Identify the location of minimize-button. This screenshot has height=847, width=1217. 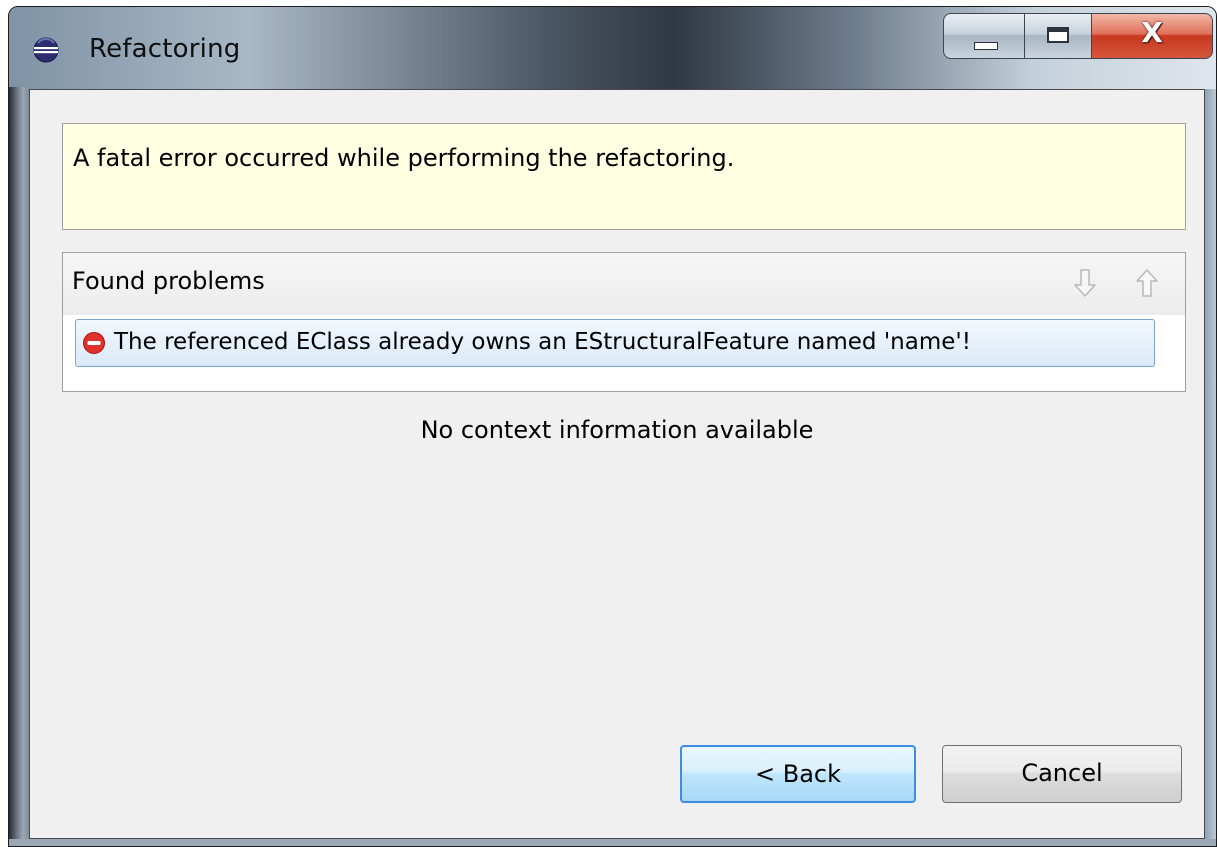
(984, 36).